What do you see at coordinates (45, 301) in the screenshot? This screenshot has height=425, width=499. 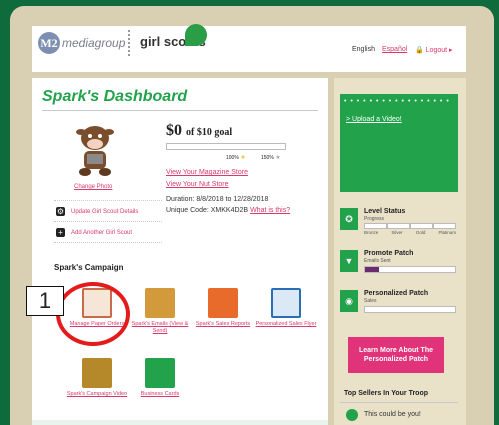 I see `annotation-number-box: 1` at bounding box center [45, 301].